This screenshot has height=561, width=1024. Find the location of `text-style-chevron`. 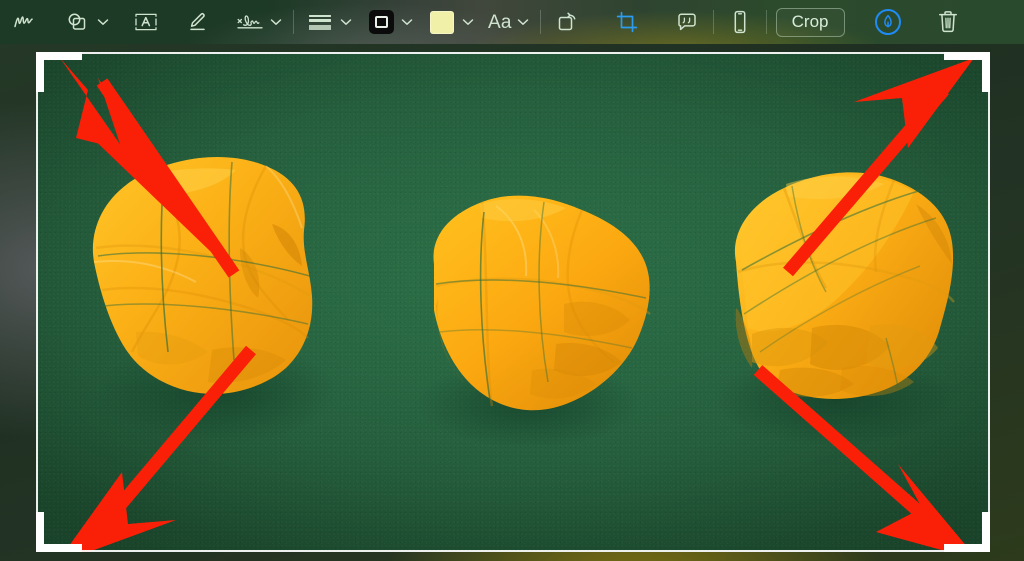

text-style-chevron is located at coordinates (523, 22).